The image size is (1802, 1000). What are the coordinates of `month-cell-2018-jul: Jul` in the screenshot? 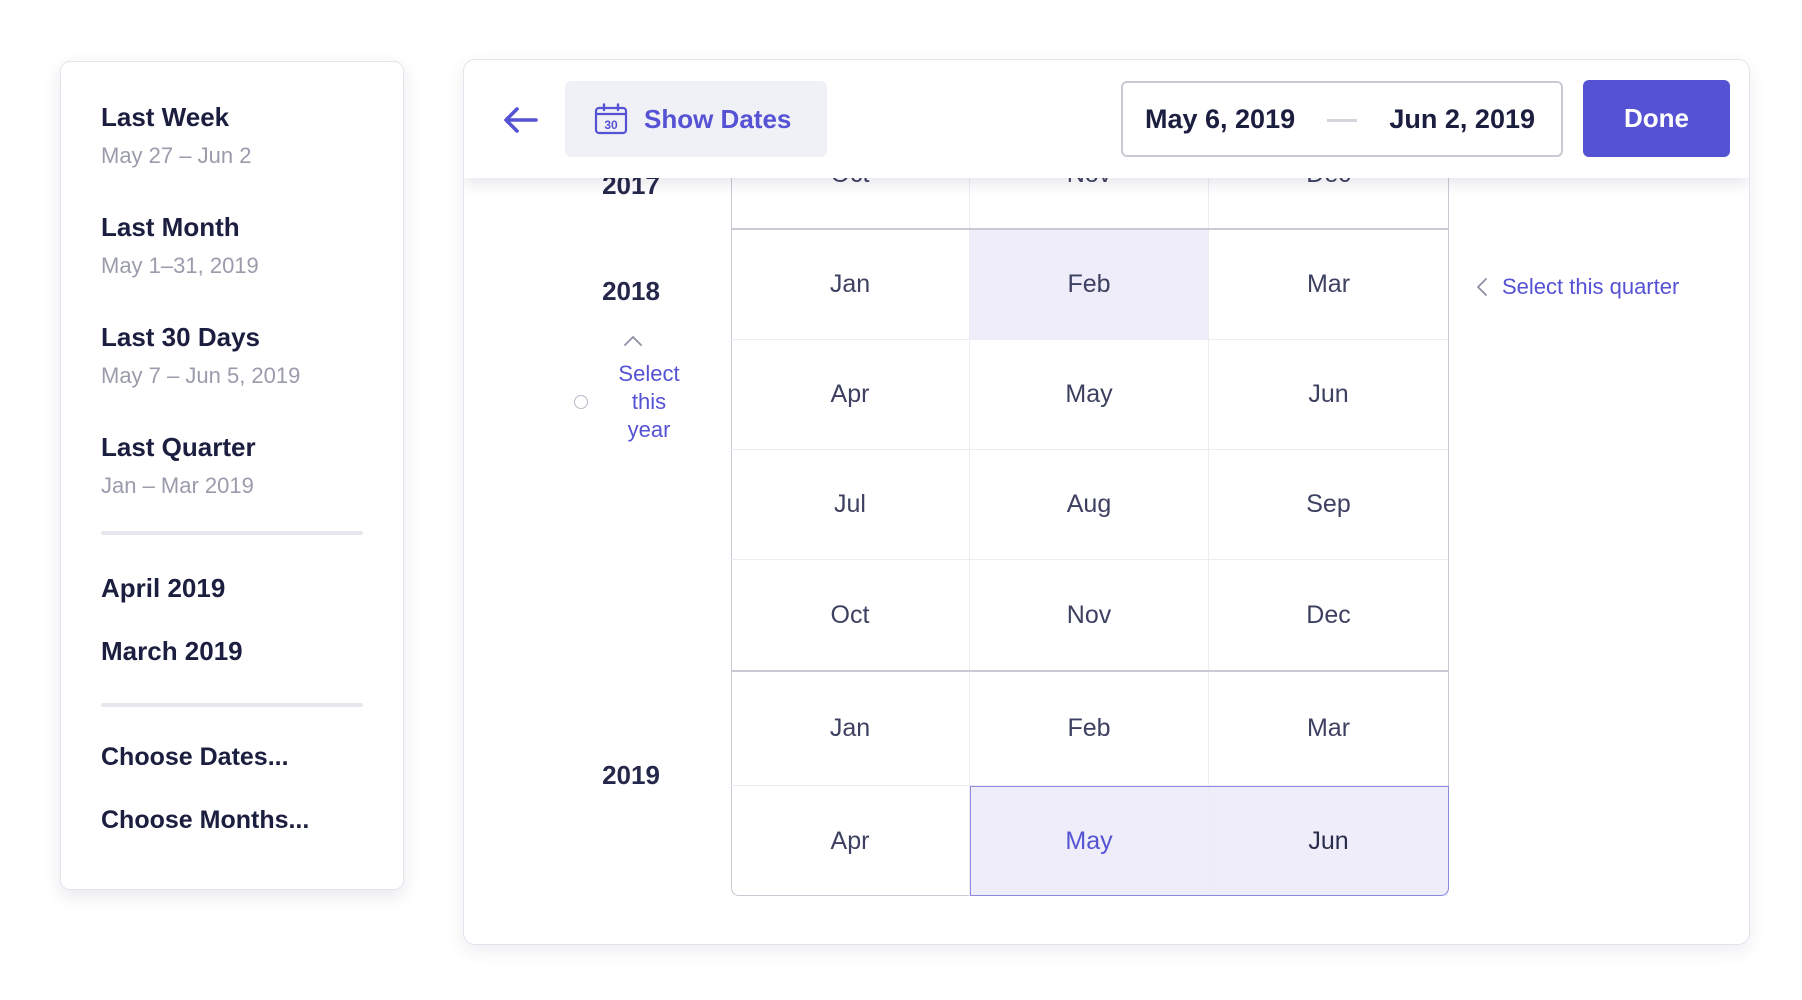 It's located at (850, 505).